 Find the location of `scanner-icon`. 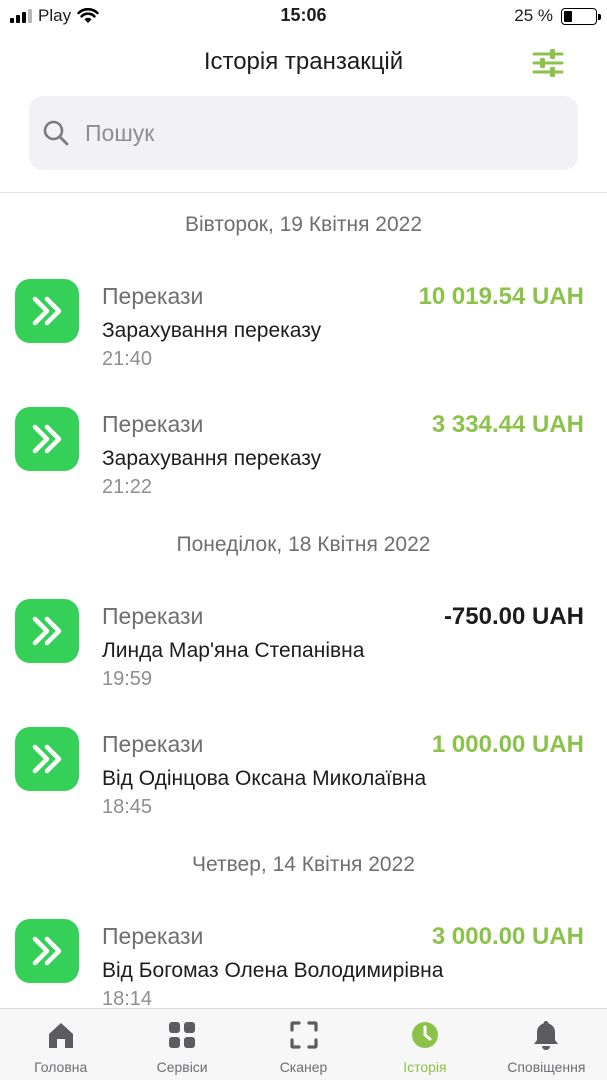

scanner-icon is located at coordinates (303, 1035).